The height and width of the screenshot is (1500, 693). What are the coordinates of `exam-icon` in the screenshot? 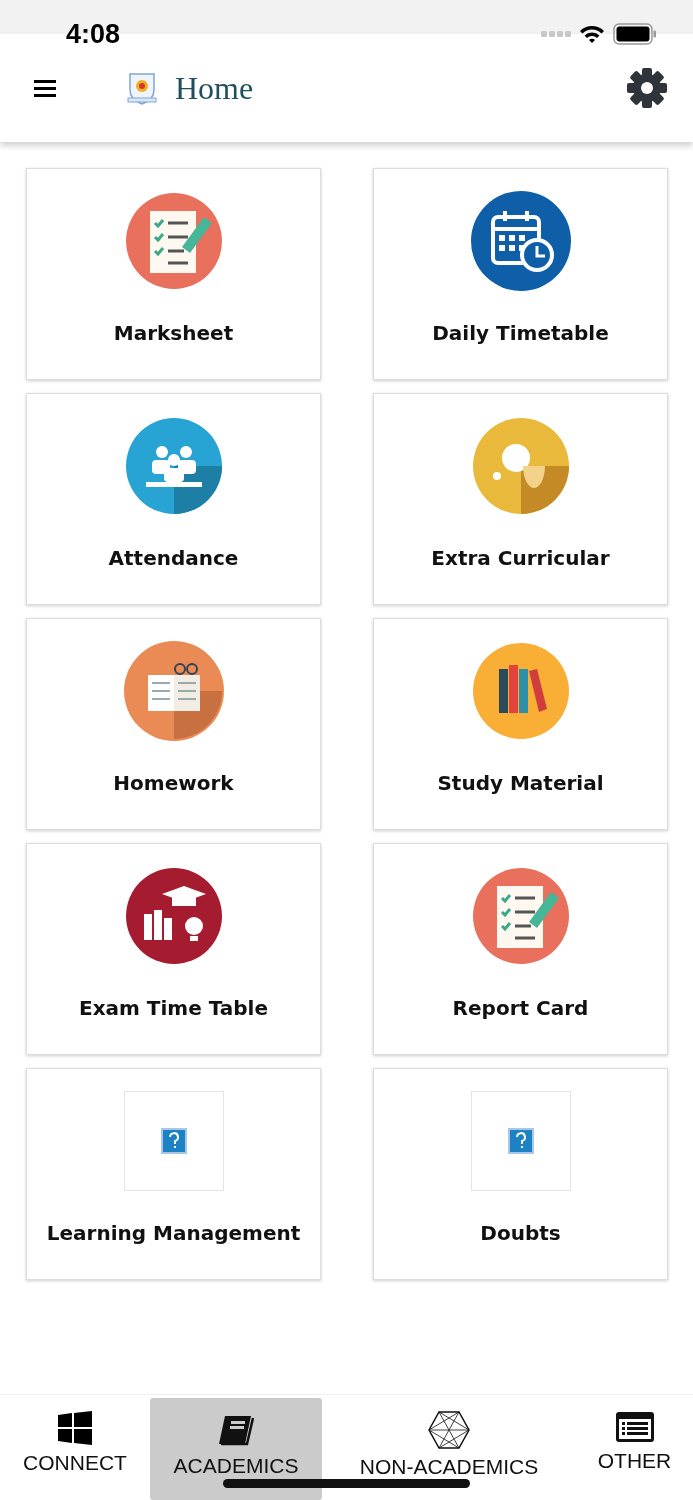 It's located at (173, 916).